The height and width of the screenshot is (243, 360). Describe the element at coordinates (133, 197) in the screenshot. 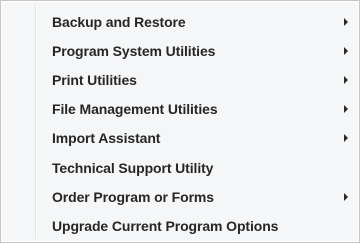

I see `menu-item-label: Order Program or Forms` at that location.